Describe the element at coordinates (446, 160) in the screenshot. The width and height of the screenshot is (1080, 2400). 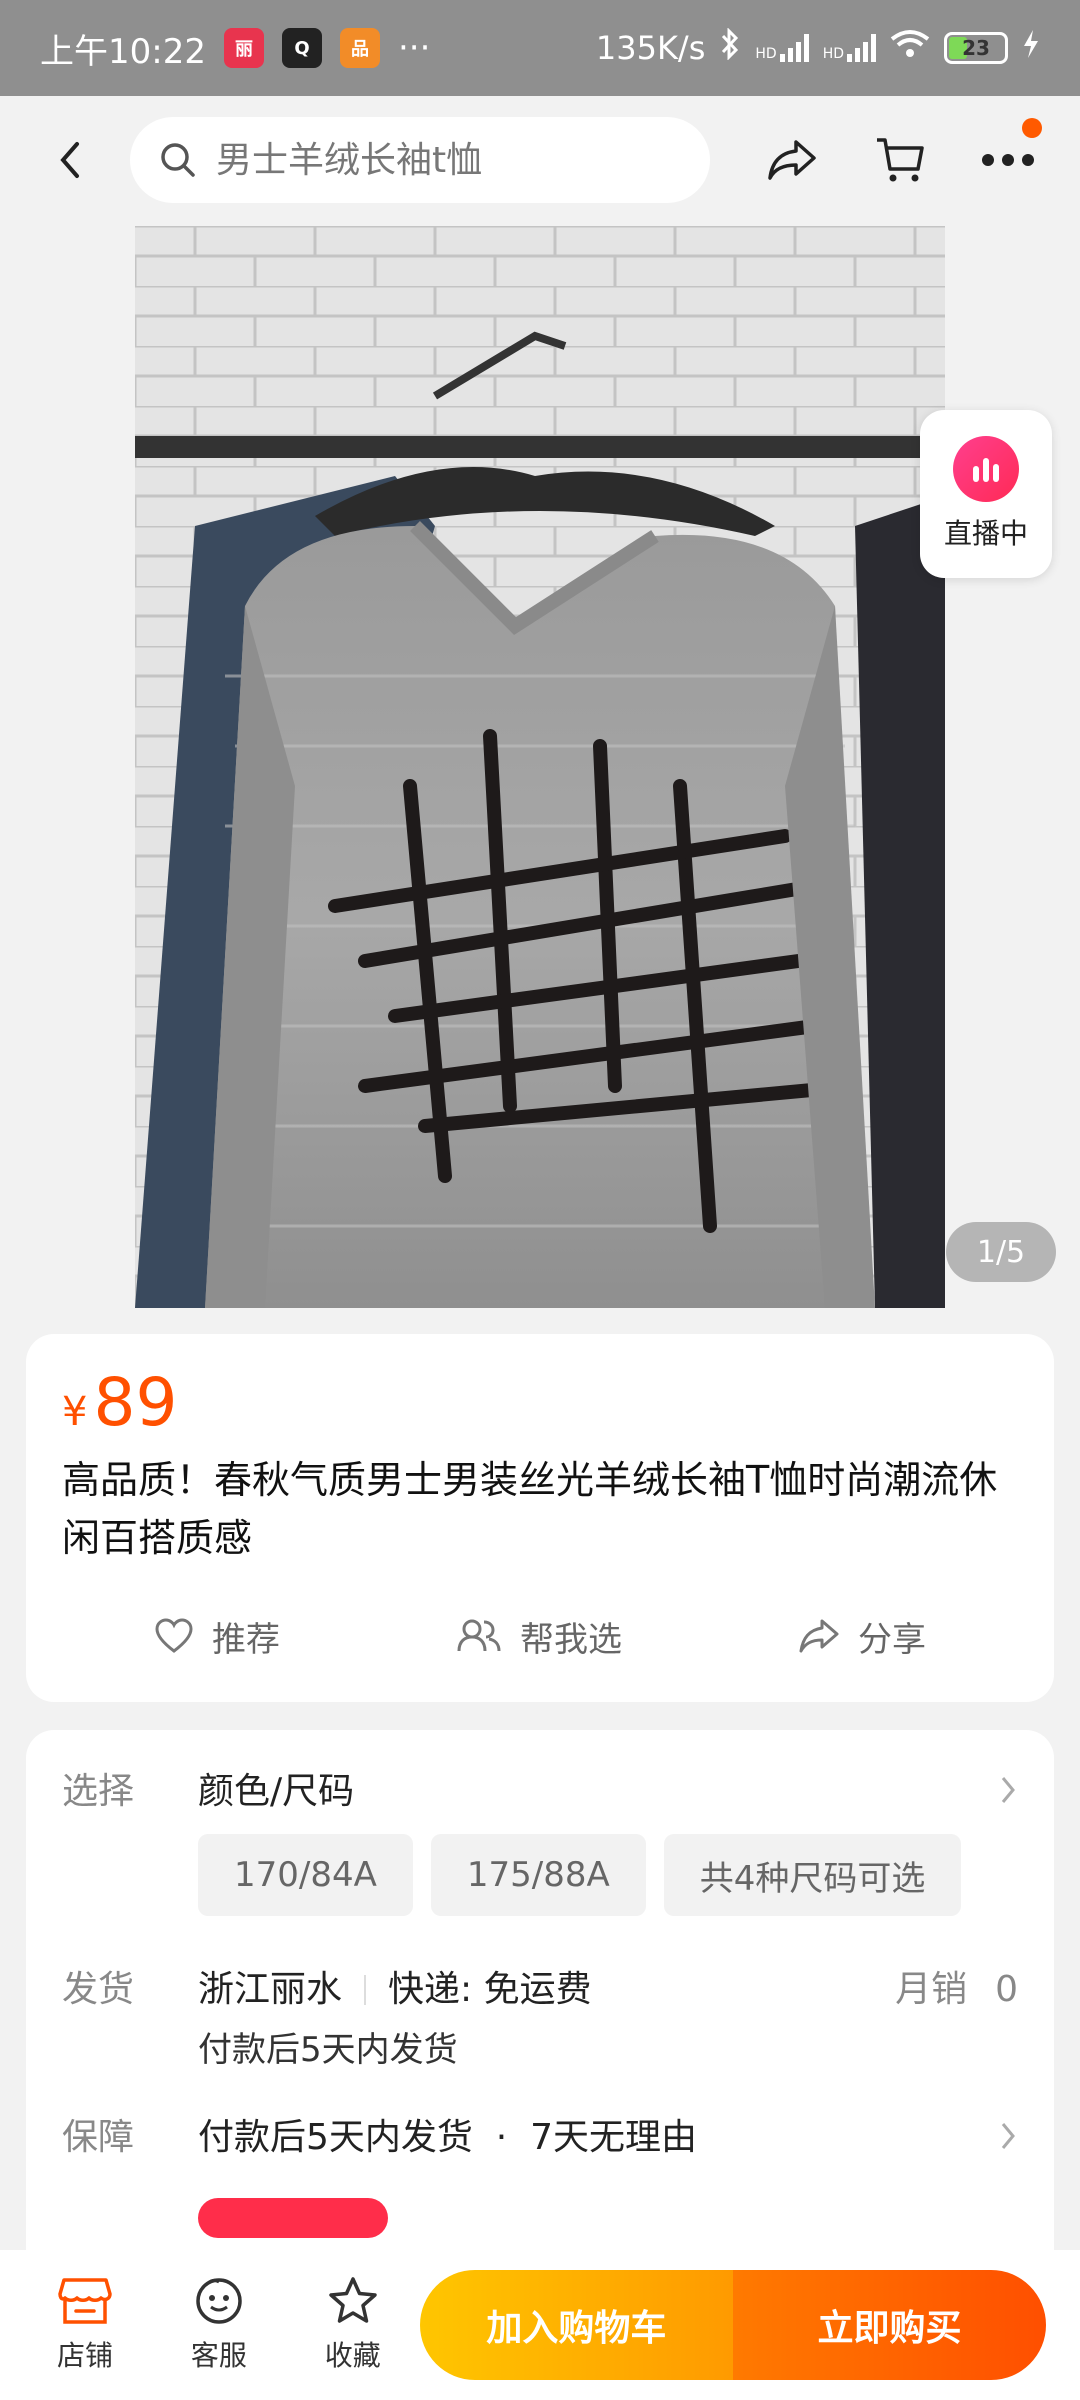
I see `search-input` at that location.